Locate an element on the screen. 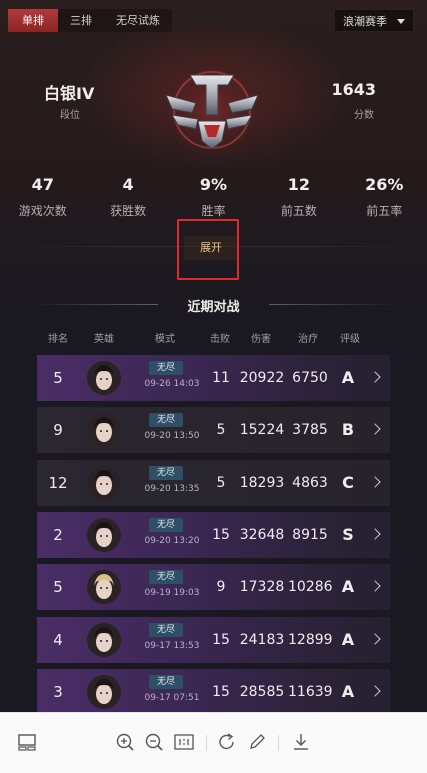 This screenshot has width=427, height=773. match-heal: 12899 is located at coordinates (310, 639).